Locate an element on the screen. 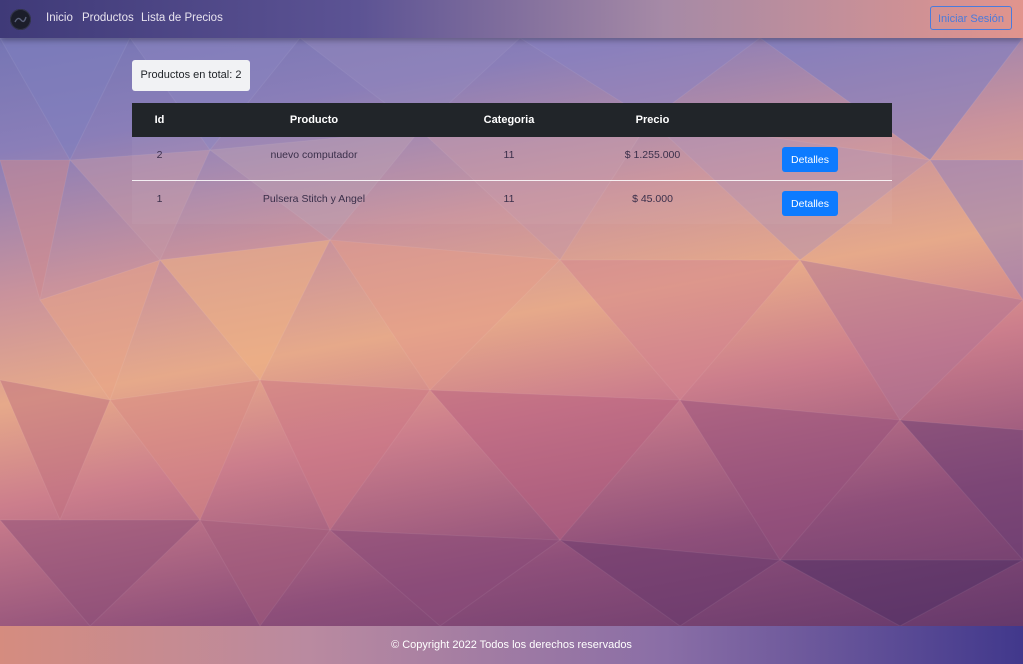 Image resolution: width=1023 pixels, height=664 pixels. header-id: Id is located at coordinates (159, 120).